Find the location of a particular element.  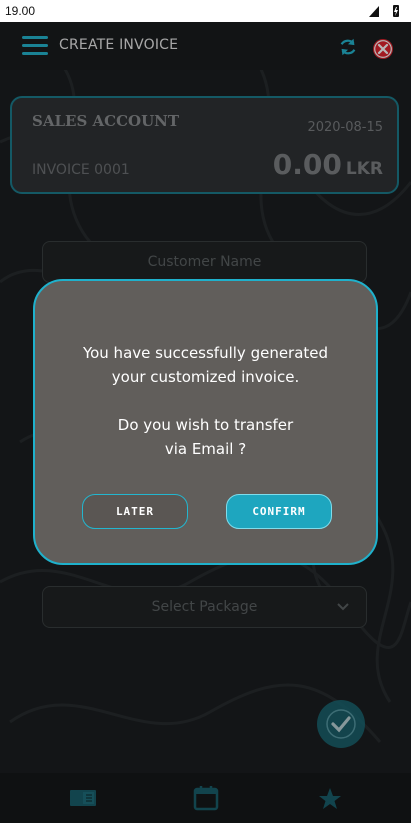

status-bar: 19.00 is located at coordinates (205, 11).